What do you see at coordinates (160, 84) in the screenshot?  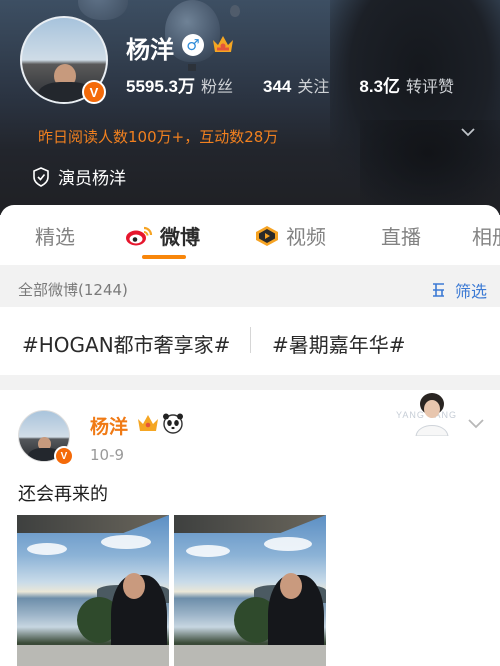 I see `followers-count: 5595.3万` at bounding box center [160, 84].